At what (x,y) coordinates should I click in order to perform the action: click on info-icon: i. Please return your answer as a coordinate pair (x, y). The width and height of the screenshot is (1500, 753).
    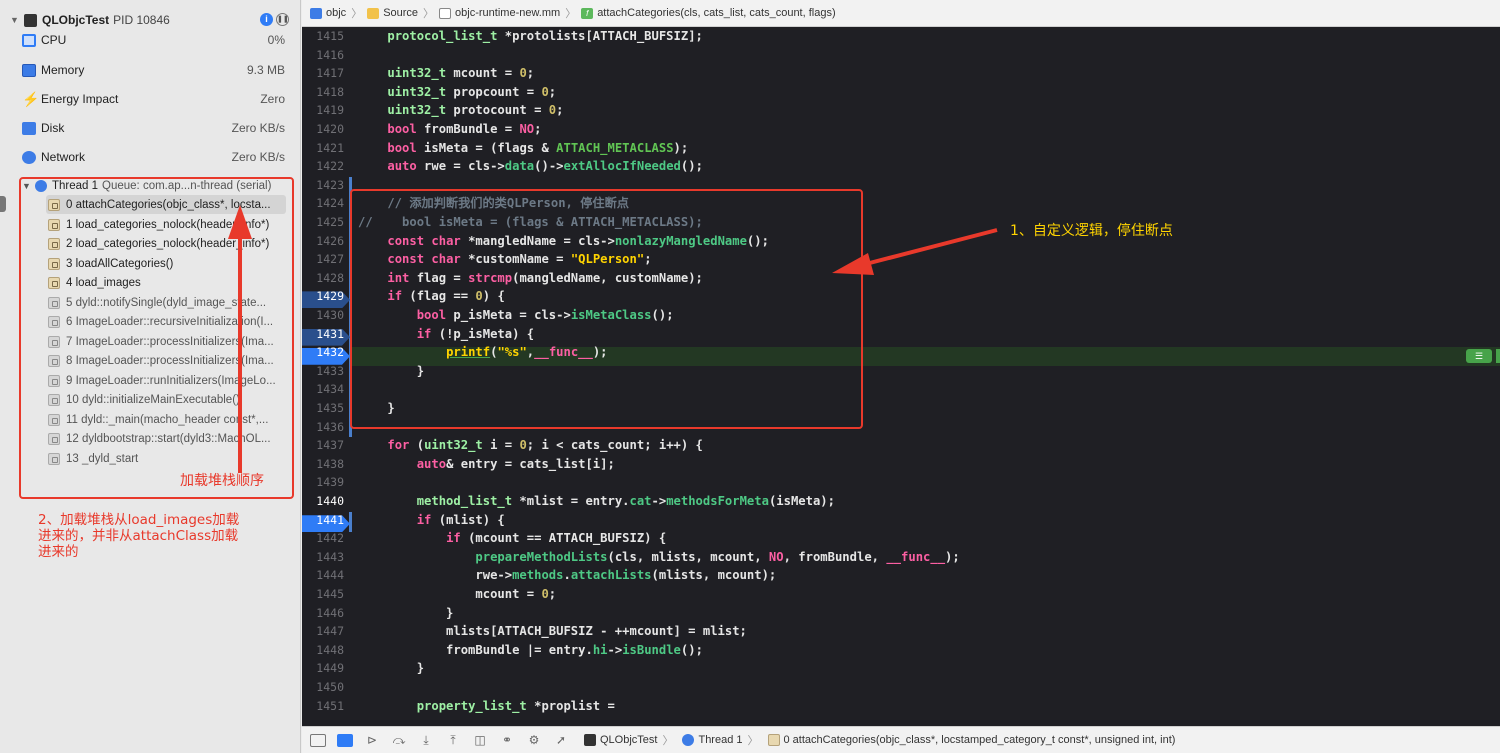
    Looking at the image, I should click on (266, 19).